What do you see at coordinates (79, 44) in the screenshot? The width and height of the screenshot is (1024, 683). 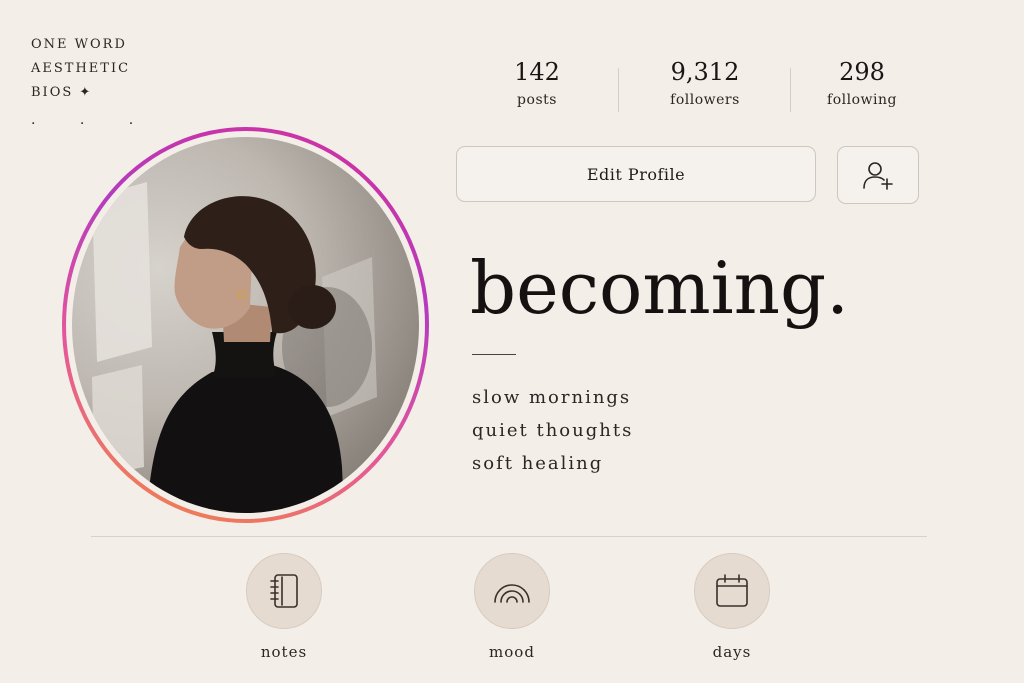 I see `title-line-1: ONE WORD` at bounding box center [79, 44].